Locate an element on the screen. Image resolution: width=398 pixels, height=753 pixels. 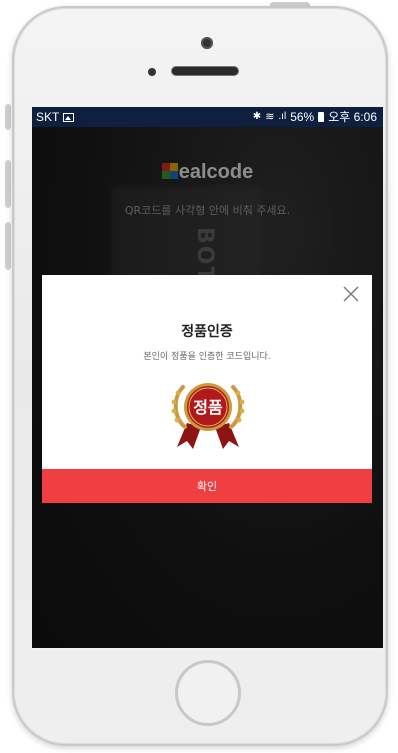
carrier-label: SKT is located at coordinates (48, 117).